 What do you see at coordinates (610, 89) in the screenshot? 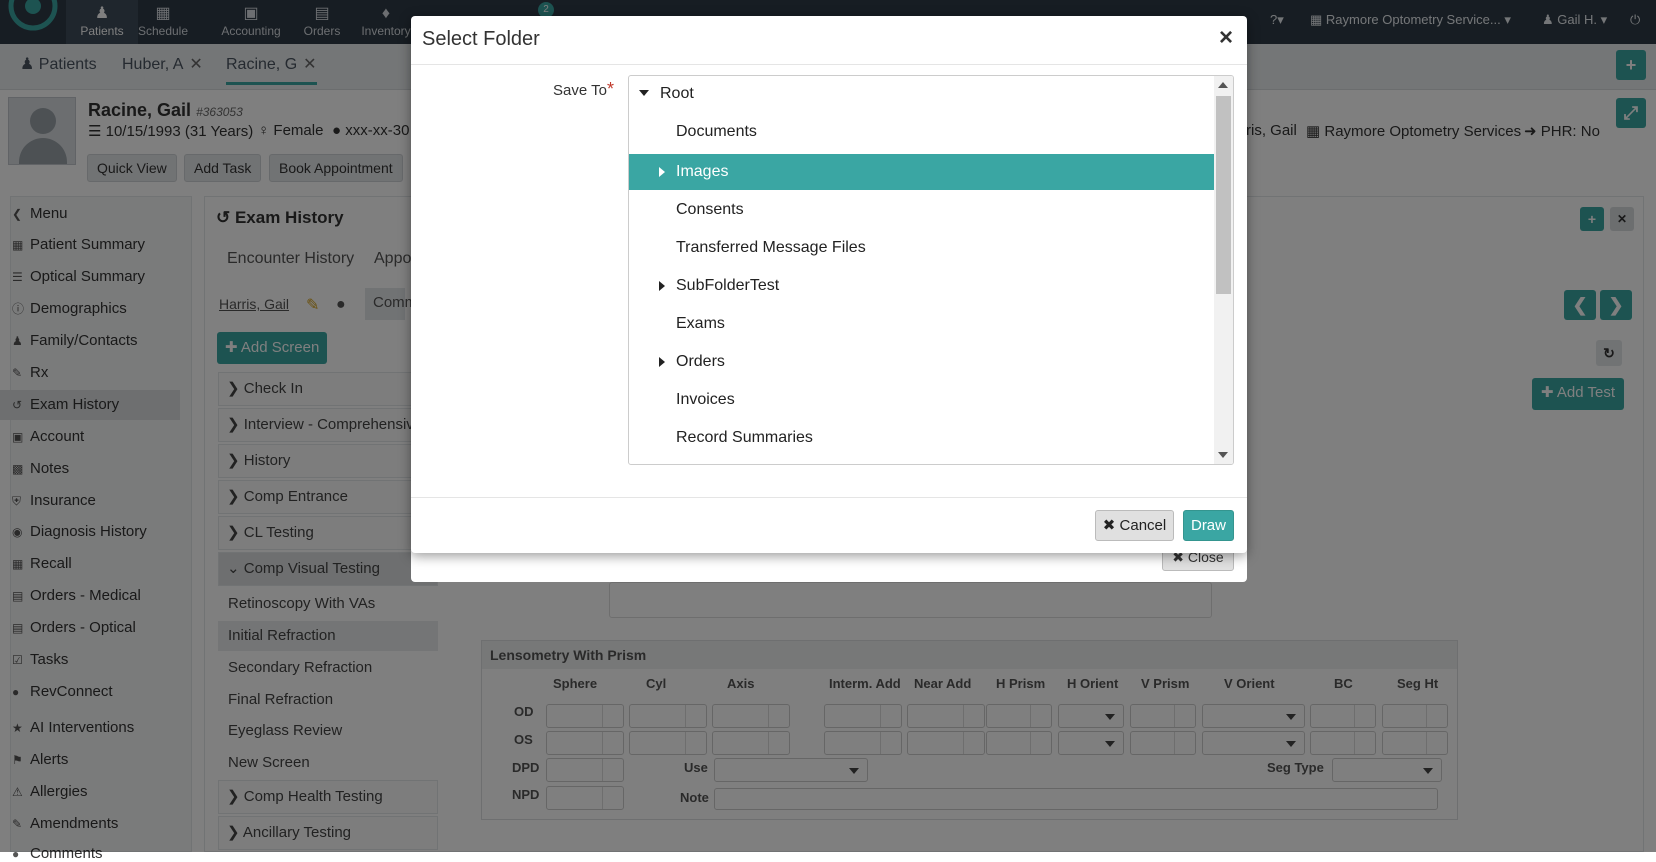
I see `required-marker: *` at bounding box center [610, 89].